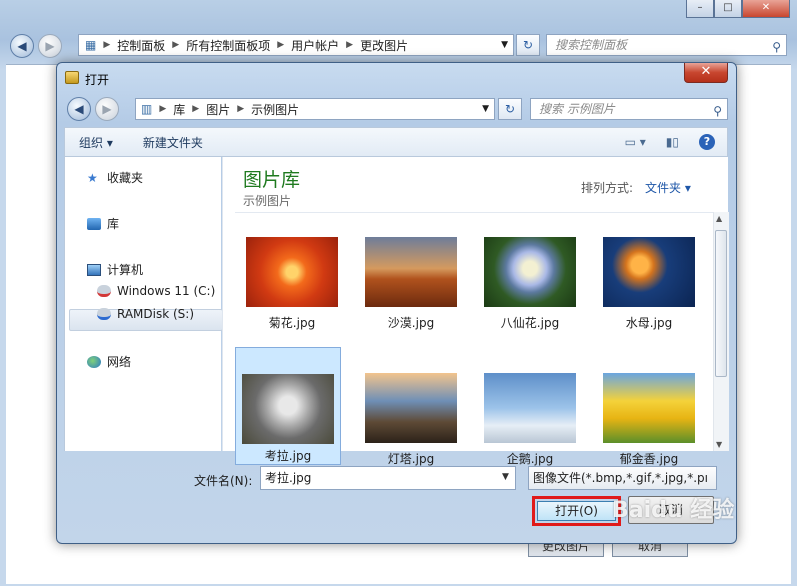  I want to click on app-icon, so click(72, 77).